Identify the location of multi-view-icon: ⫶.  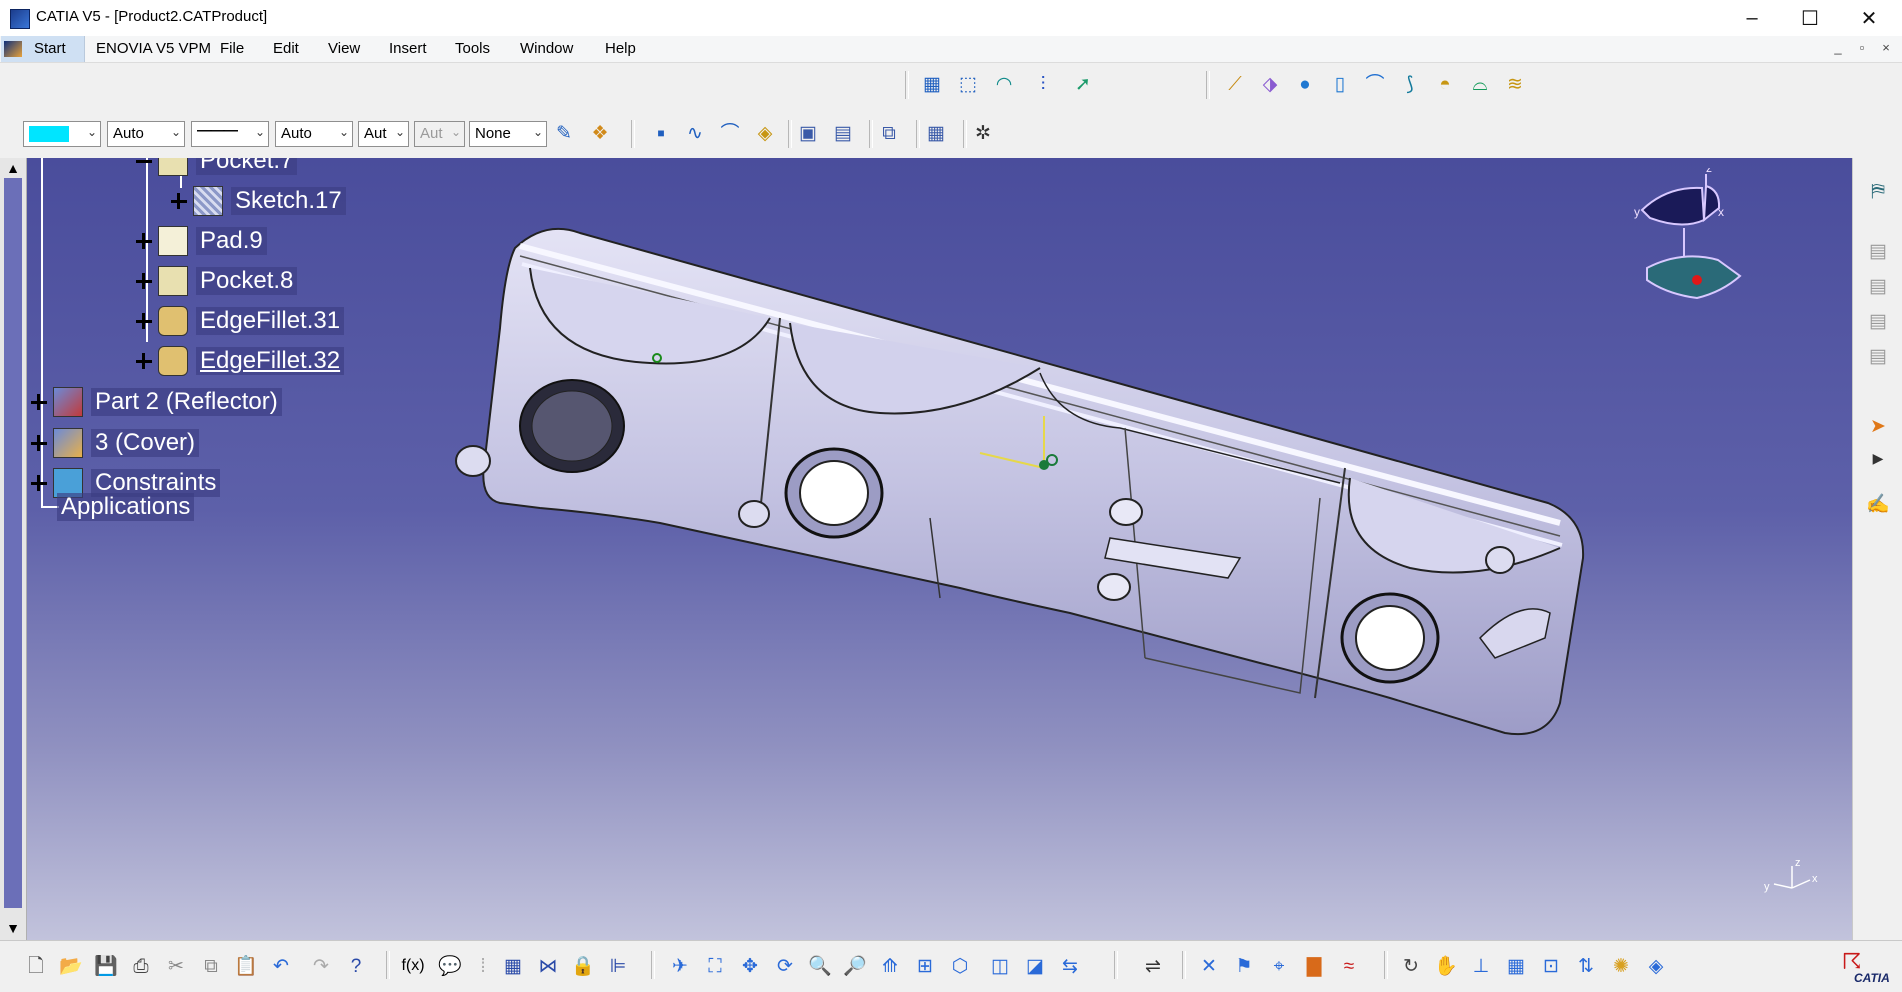
(1043, 84).